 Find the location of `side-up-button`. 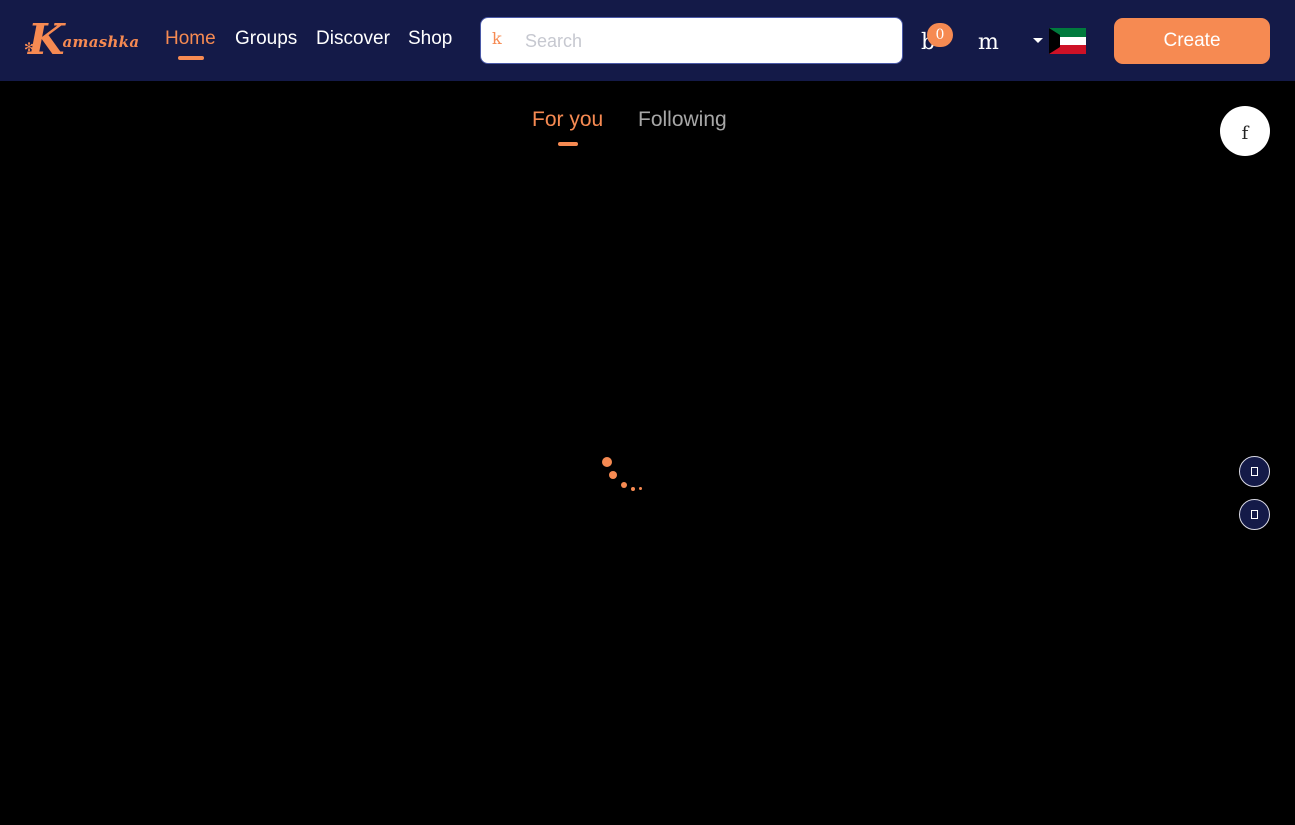

side-up-button is located at coordinates (1254, 471).